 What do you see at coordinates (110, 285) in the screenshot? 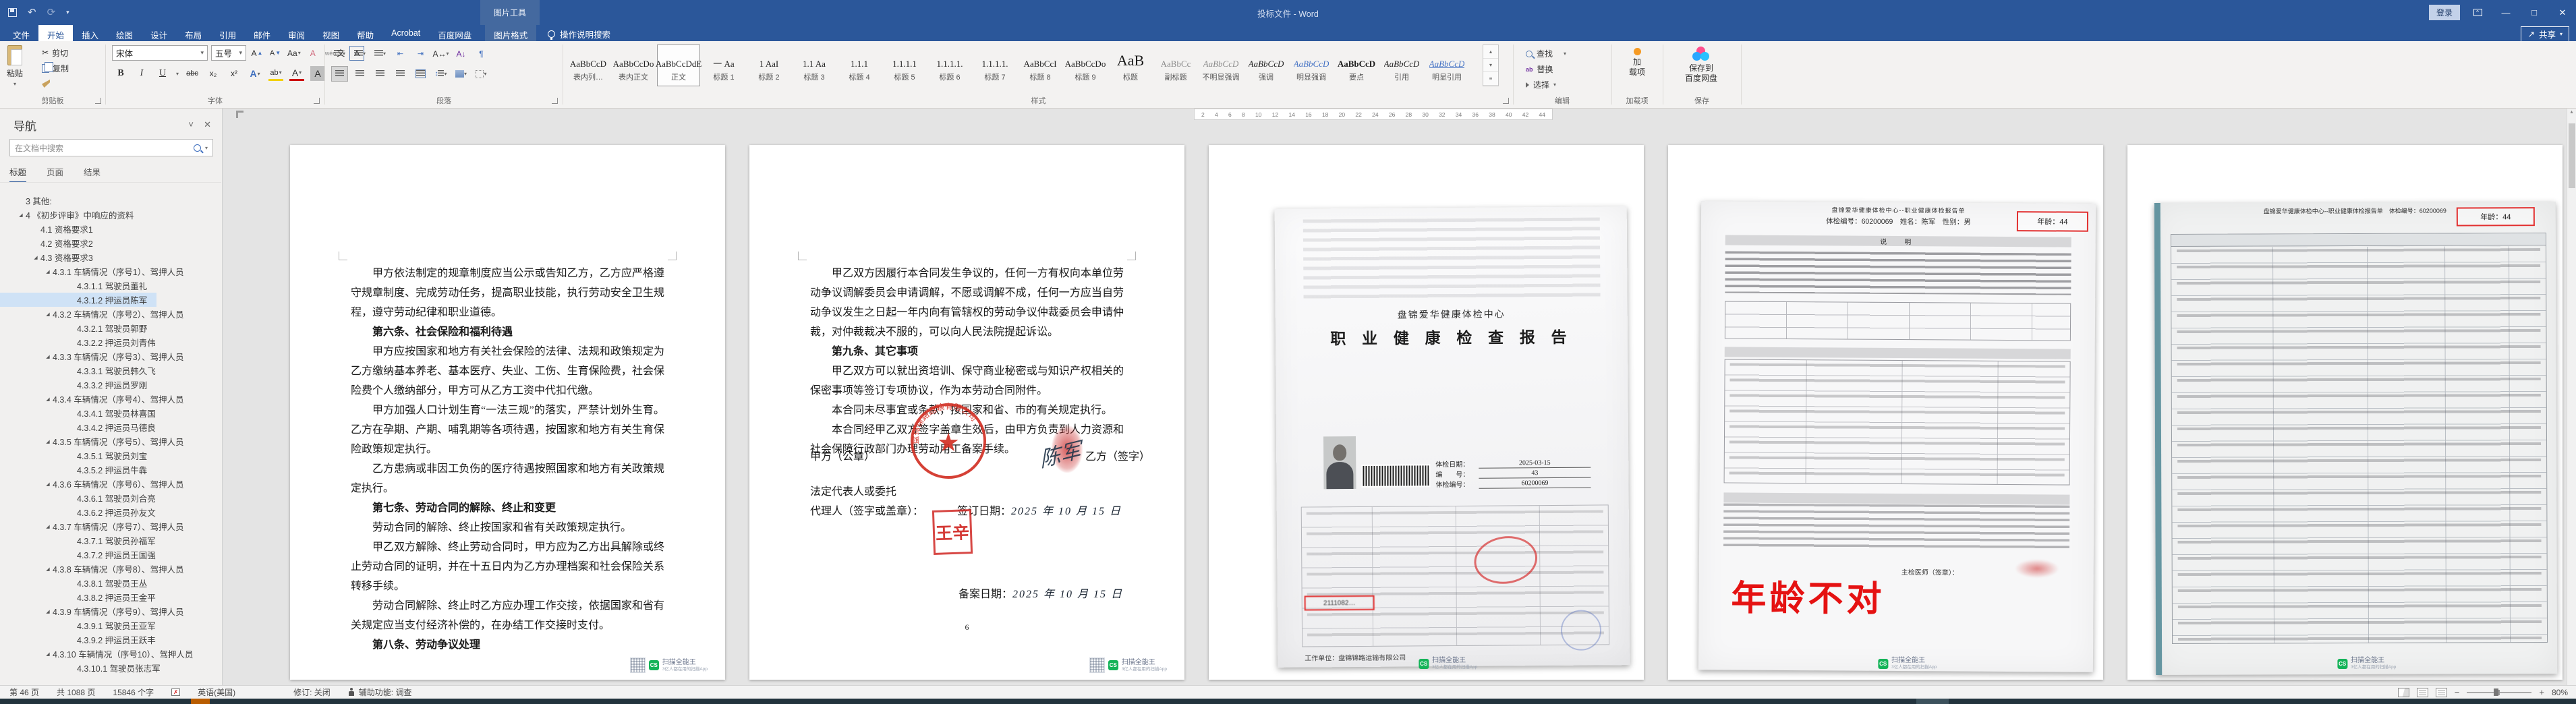
I see `nav-tree-item: 4.3.1.1 驾驶员董礼` at bounding box center [110, 285].